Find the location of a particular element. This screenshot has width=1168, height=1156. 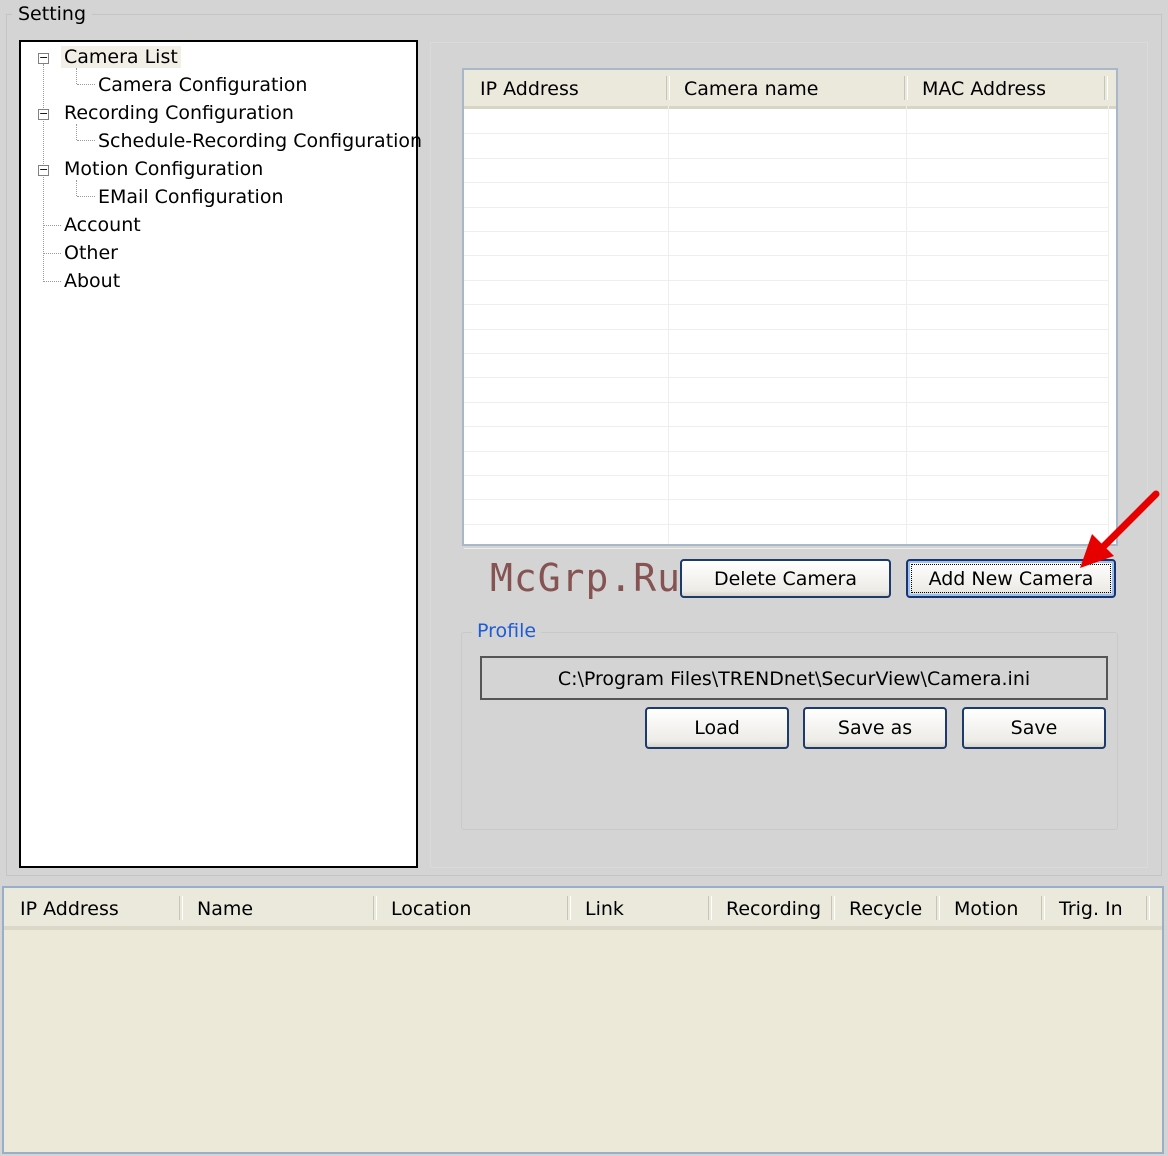

column-header-recycle: Recycle is located at coordinates (885, 907).